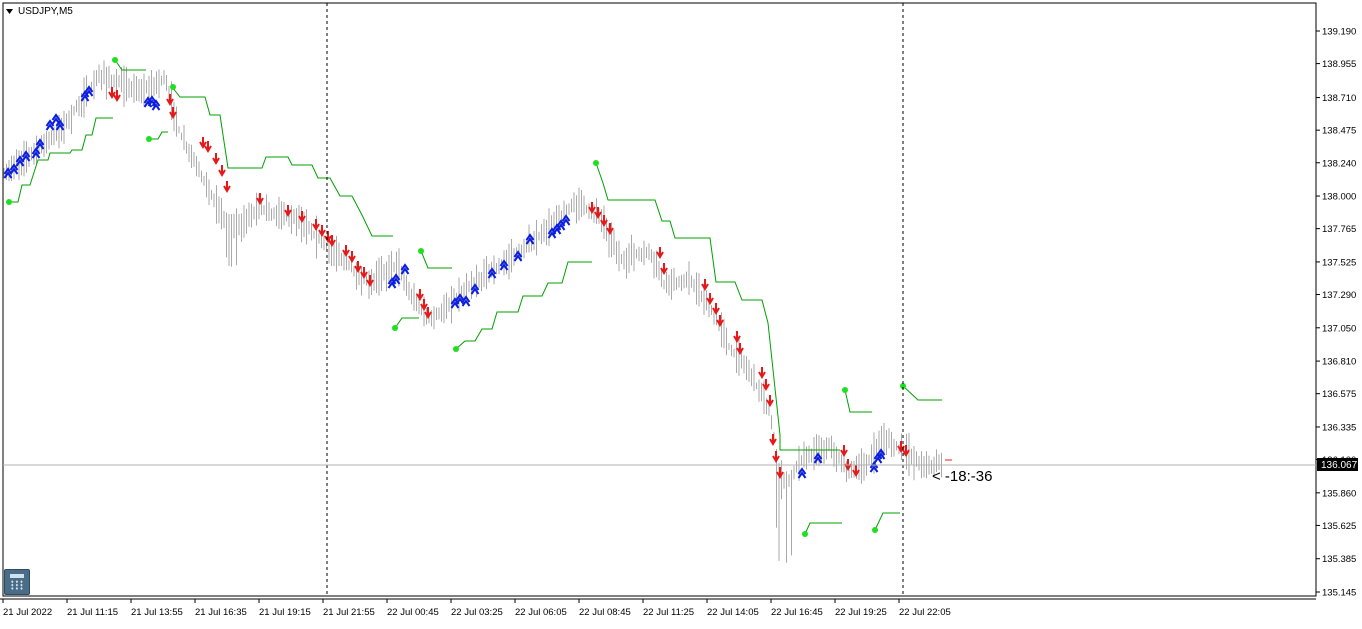 The width and height of the screenshot is (1362, 629). What do you see at coordinates (45, 11) in the screenshot?
I see `symbol-label: USDJPY,M5` at bounding box center [45, 11].